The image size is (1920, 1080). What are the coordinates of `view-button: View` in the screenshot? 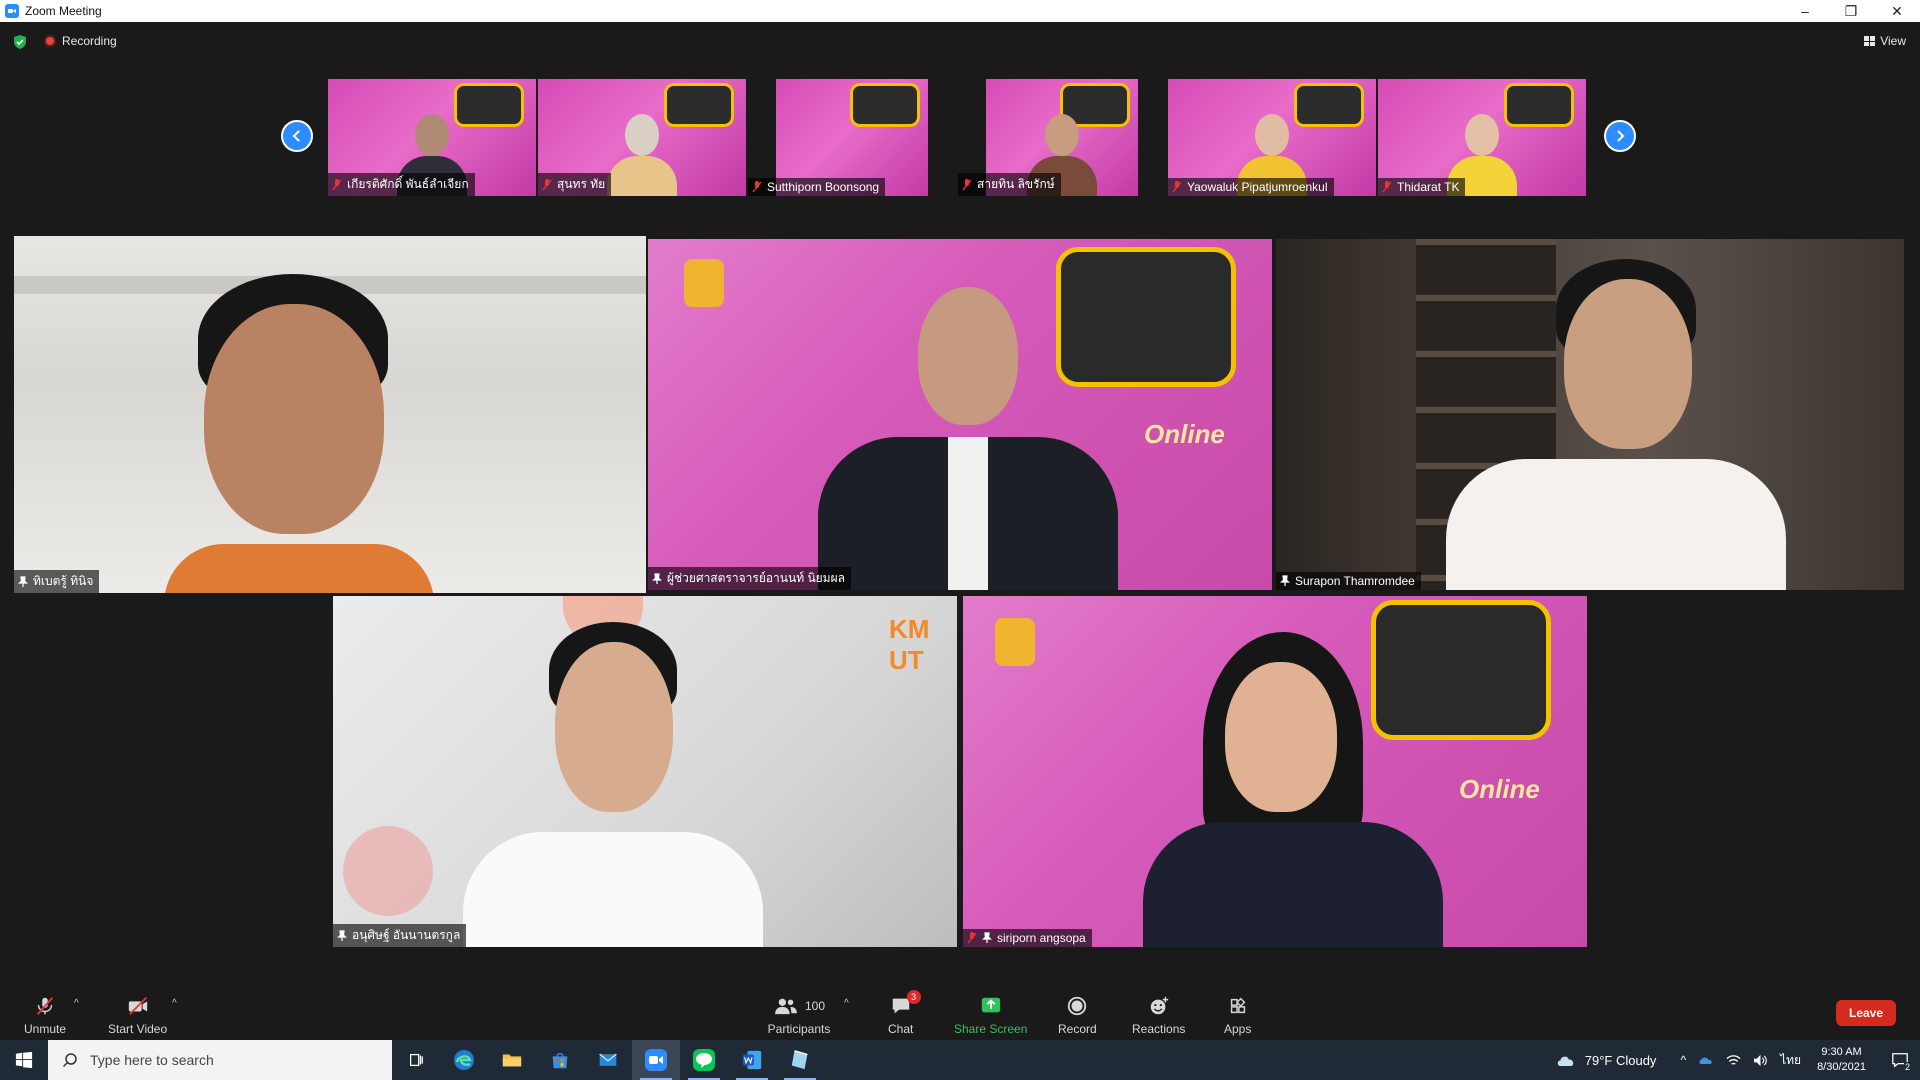 It's located at (1885, 41).